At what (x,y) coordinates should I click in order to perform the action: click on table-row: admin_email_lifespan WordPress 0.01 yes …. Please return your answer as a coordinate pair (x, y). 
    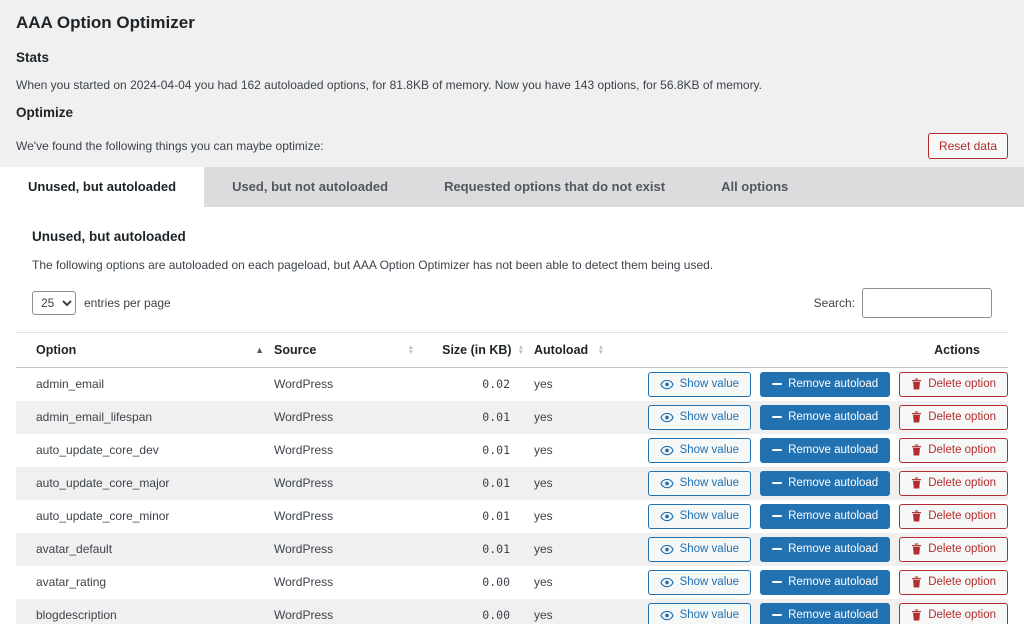
    Looking at the image, I should click on (512, 417).